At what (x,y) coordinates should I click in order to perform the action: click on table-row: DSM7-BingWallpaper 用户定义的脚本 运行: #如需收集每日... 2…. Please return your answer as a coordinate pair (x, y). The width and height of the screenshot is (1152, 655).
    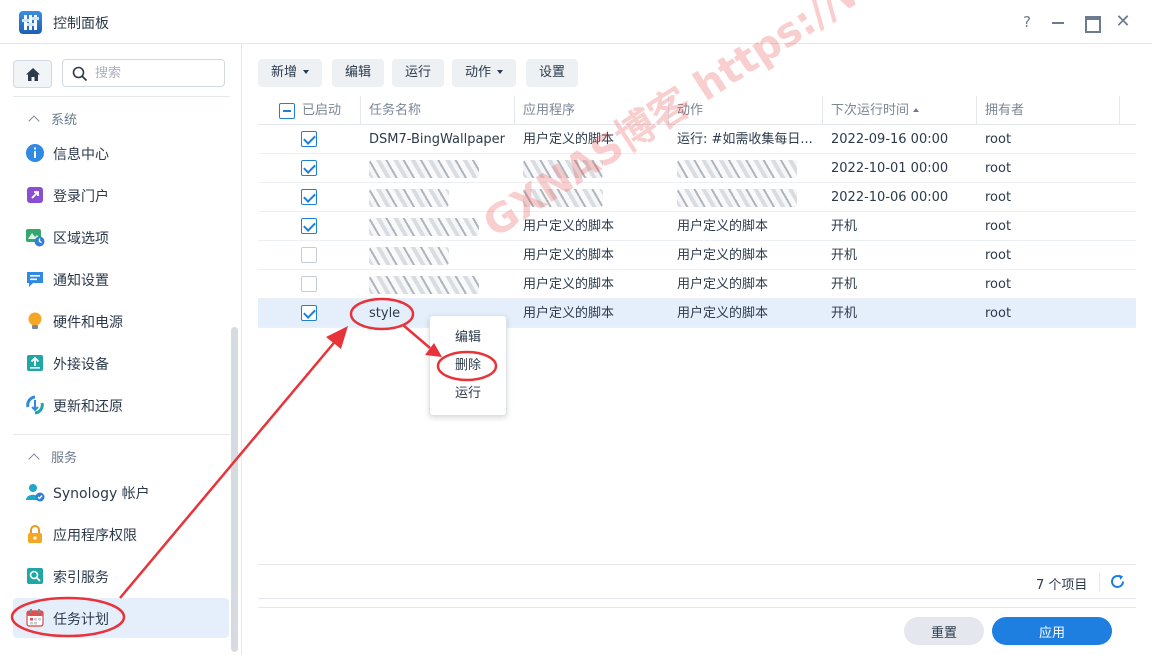
    Looking at the image, I should click on (697, 139).